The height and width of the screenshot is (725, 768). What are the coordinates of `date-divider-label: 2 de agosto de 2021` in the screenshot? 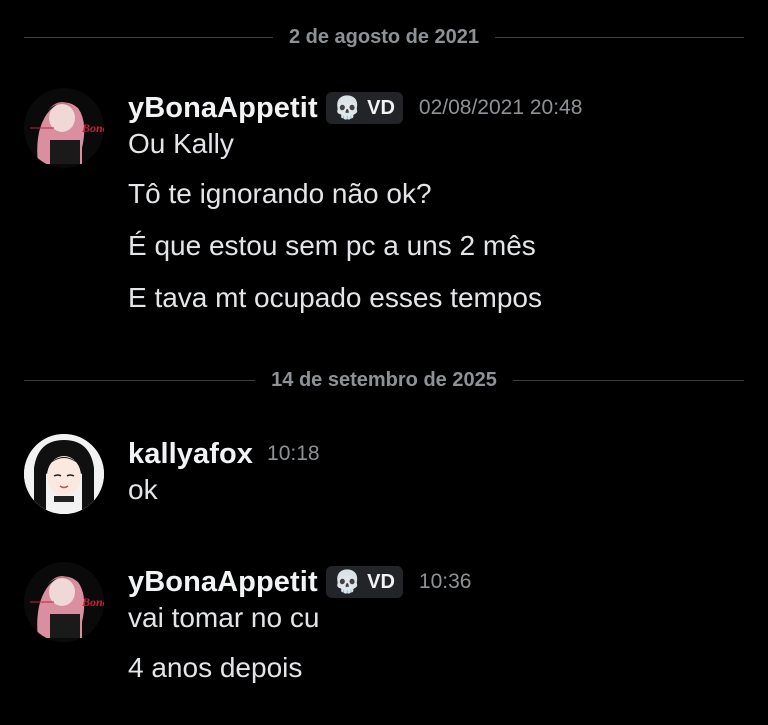 It's located at (384, 36).